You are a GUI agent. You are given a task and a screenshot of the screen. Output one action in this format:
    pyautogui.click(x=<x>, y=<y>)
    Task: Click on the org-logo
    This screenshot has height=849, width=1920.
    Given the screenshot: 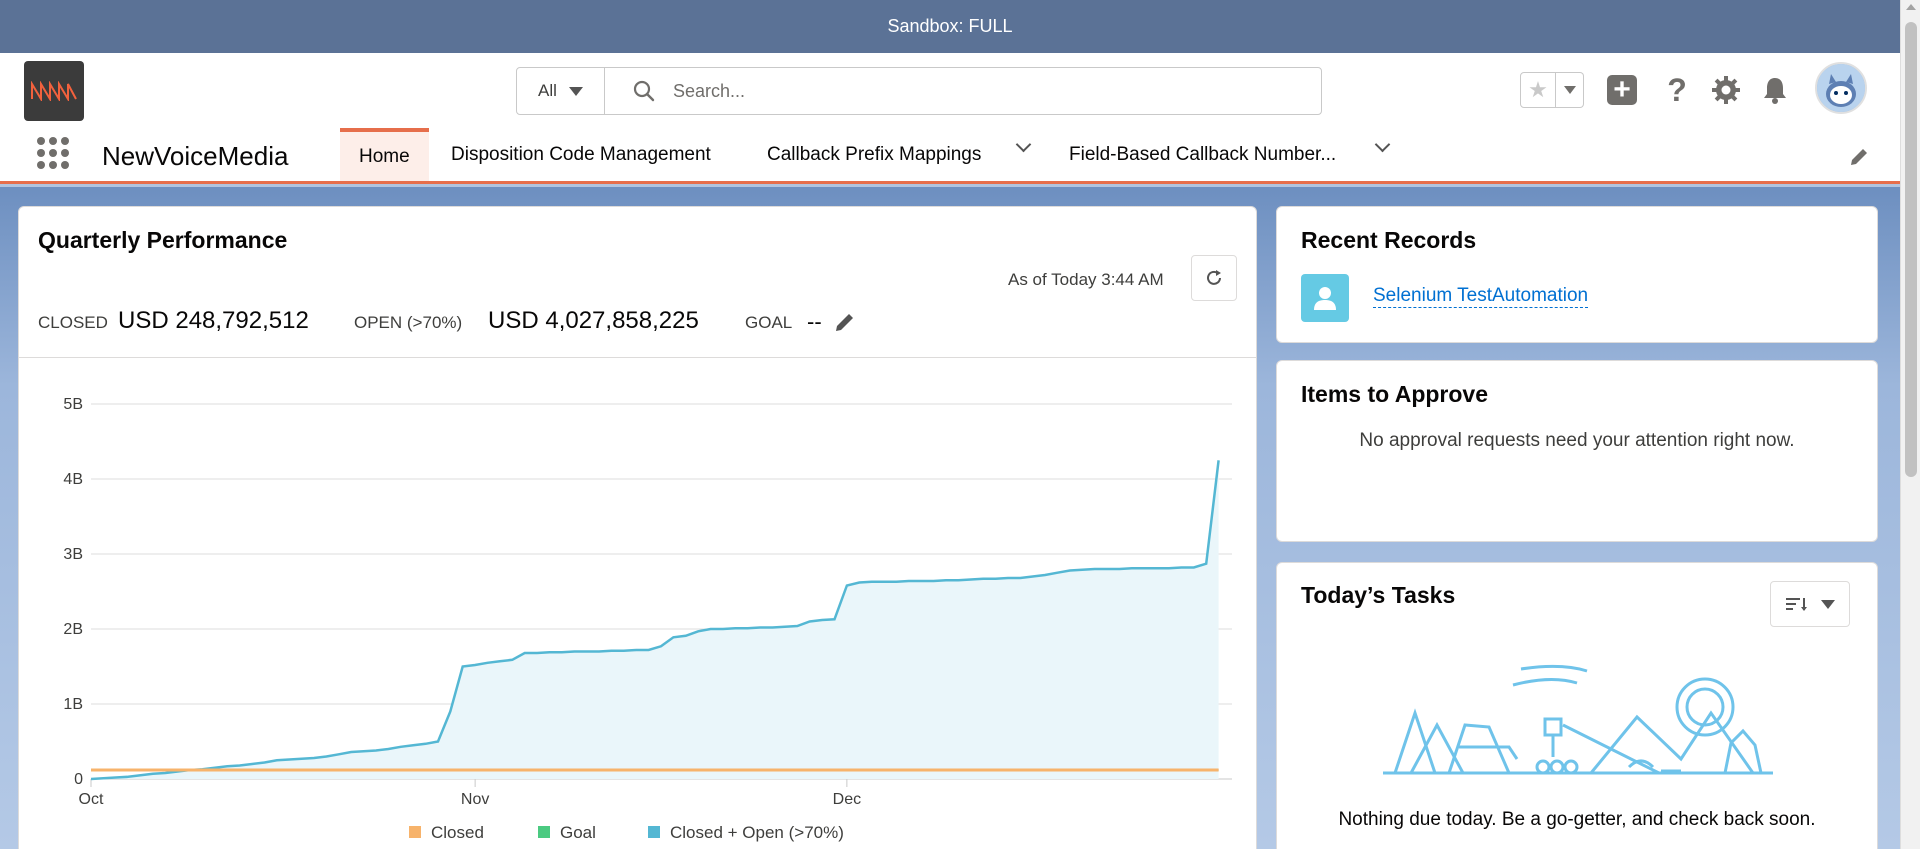 What is the action you would take?
    pyautogui.click(x=54, y=91)
    